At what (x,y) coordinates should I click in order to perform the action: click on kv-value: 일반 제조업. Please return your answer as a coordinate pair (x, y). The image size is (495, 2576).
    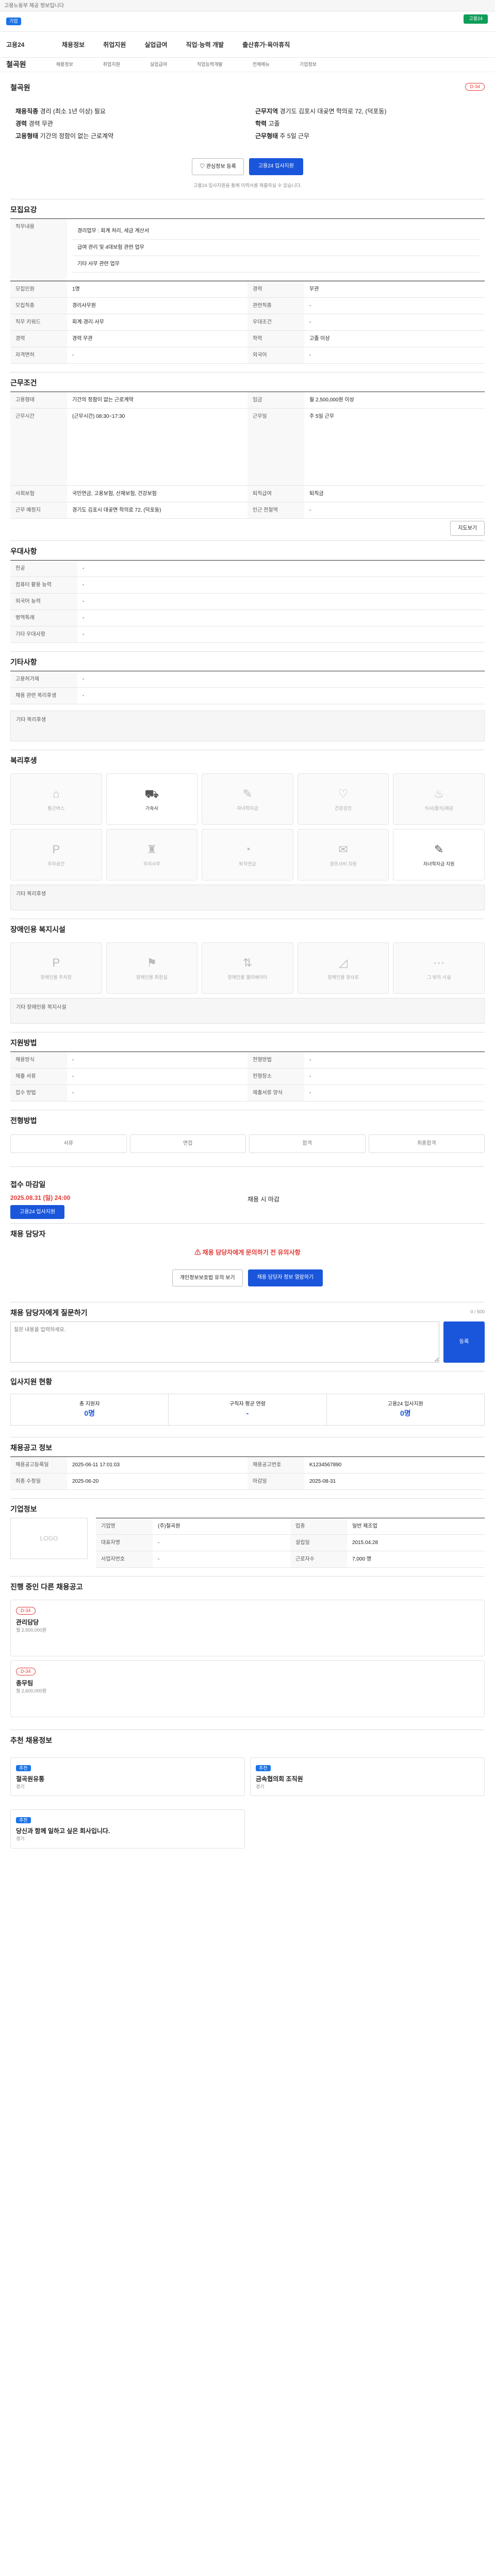
    Looking at the image, I should click on (416, 1527).